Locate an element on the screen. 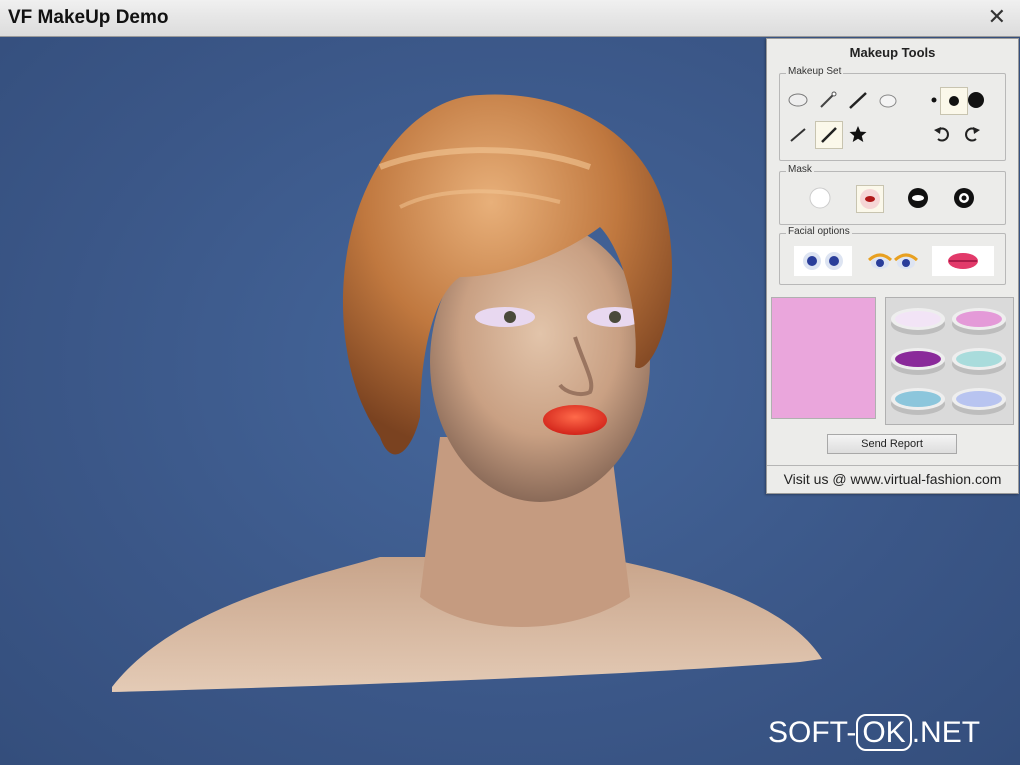 The width and height of the screenshot is (1020, 765). mask-label: Mask is located at coordinates (800, 169).